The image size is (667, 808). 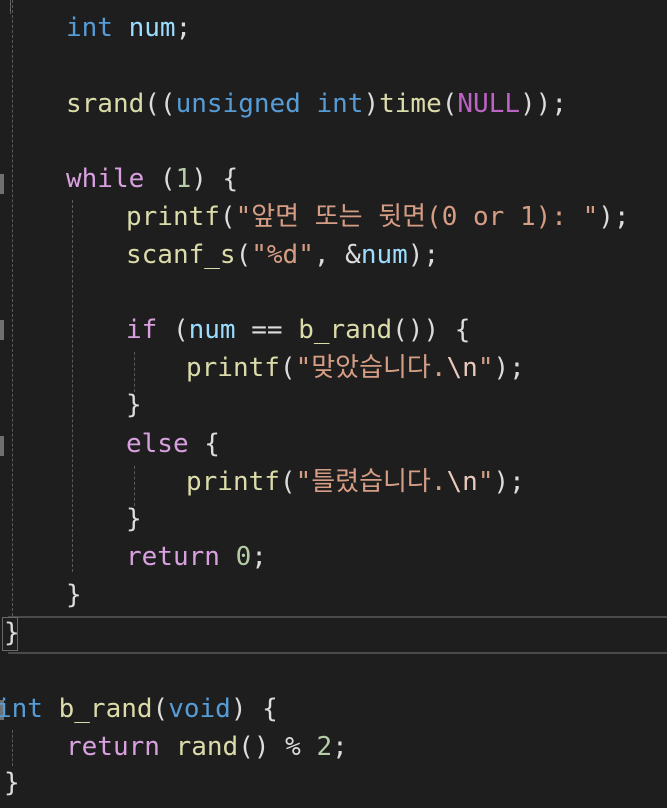 I want to click on code-line: printf("앞면 또는 뒷면(0 or 1): ");, so click(x=333, y=217).